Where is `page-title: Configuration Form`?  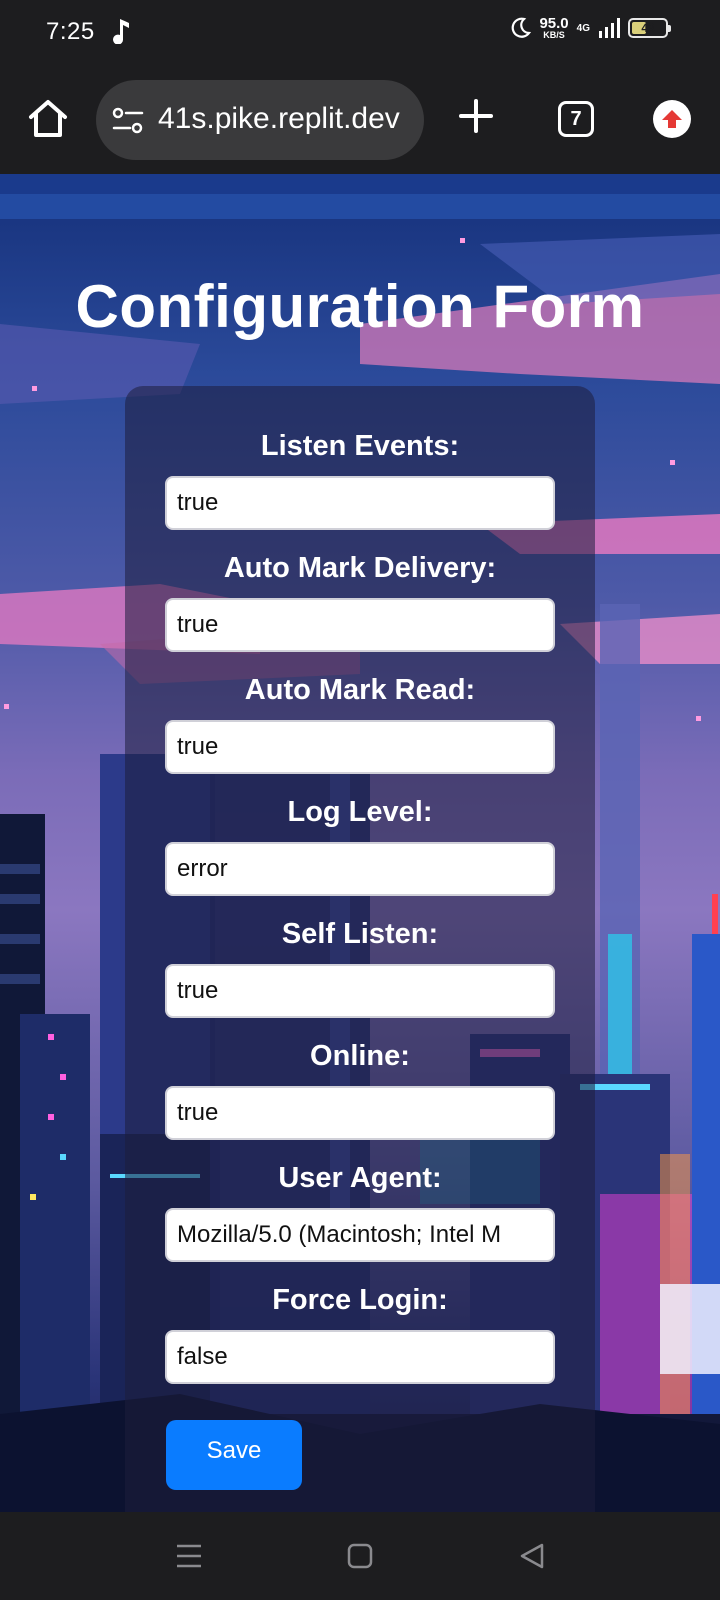
page-title: Configuration Form is located at coordinates (360, 306).